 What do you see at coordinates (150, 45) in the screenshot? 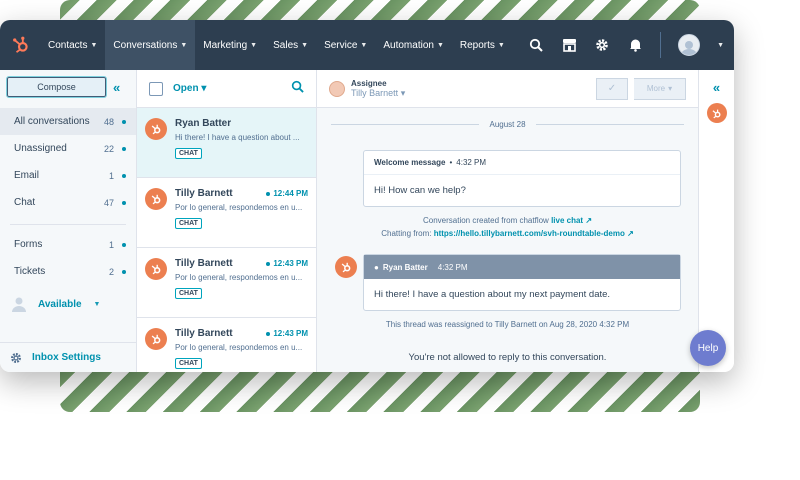
I see `nav-conversations: Conversations ▼` at bounding box center [150, 45].